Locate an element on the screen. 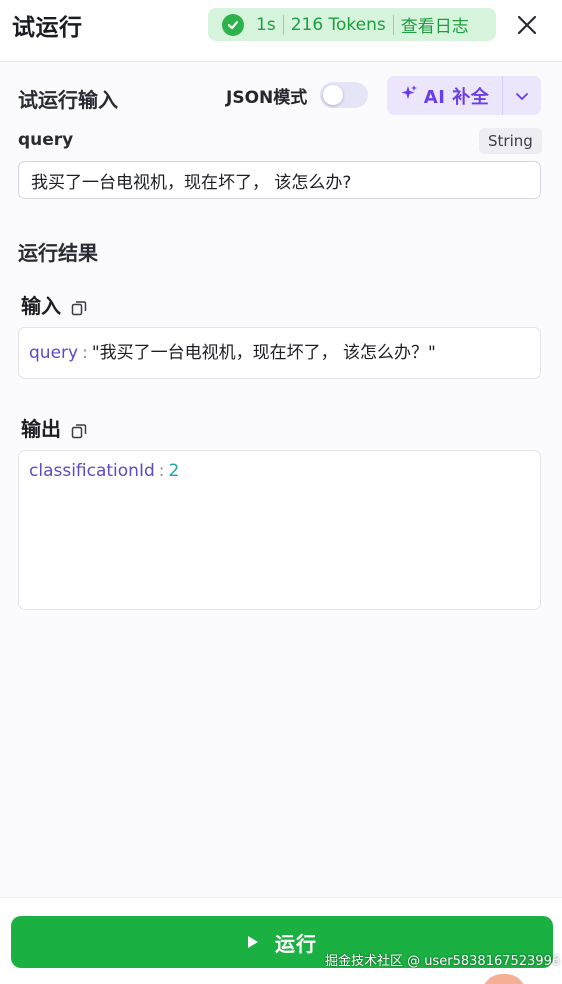  query-field-label: query is located at coordinates (46, 140).